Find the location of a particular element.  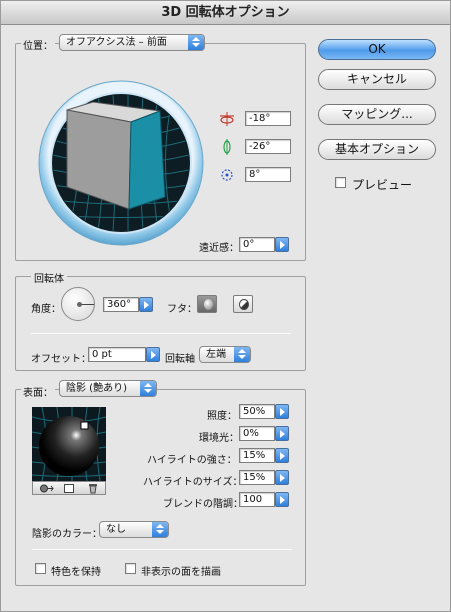

cap-on-icon is located at coordinates (208, 304).